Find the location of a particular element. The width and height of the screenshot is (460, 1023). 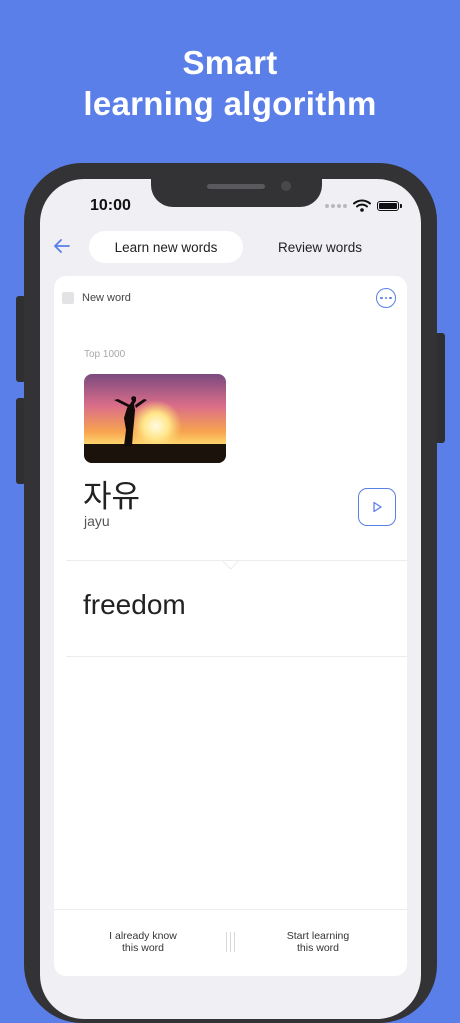

notch is located at coordinates (236, 193).